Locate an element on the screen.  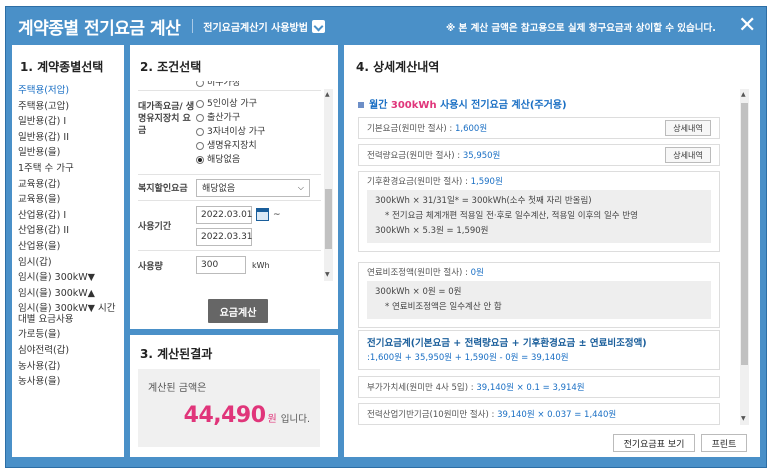
result-amount: 44,490 is located at coordinates (224, 415).